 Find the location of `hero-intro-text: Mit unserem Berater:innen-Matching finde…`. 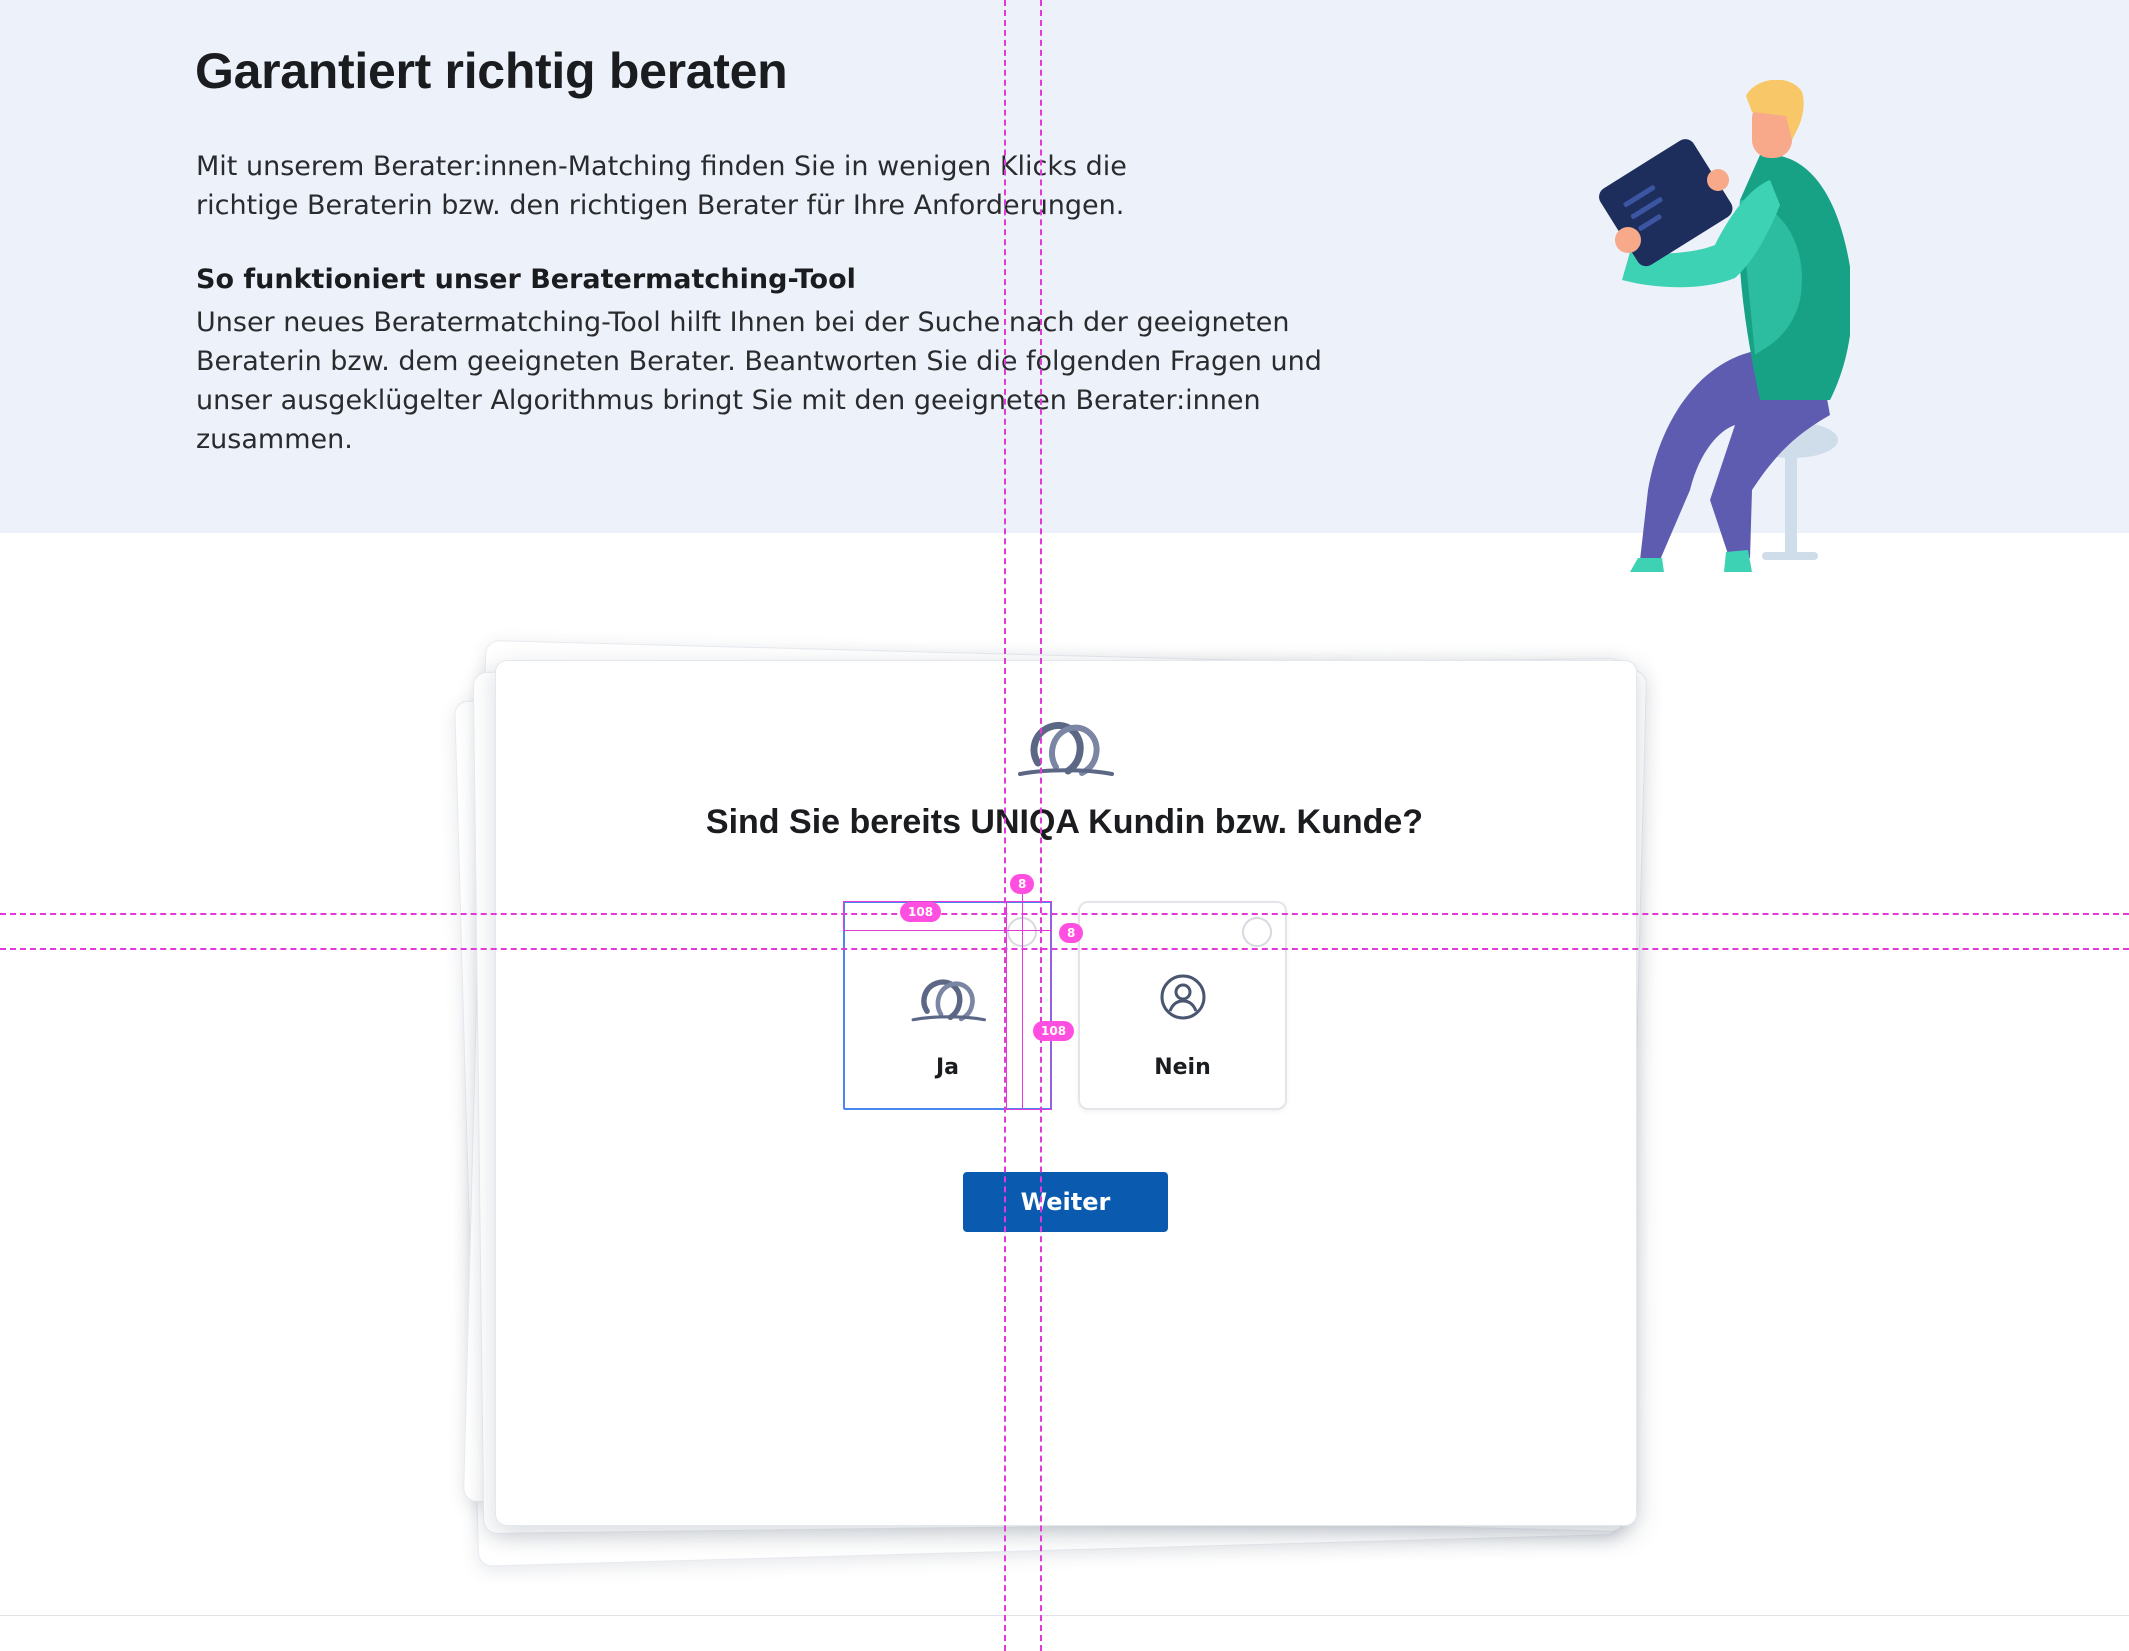

hero-intro-text: Mit unserem Berater:innen-Matching finde… is located at coordinates (661, 186).